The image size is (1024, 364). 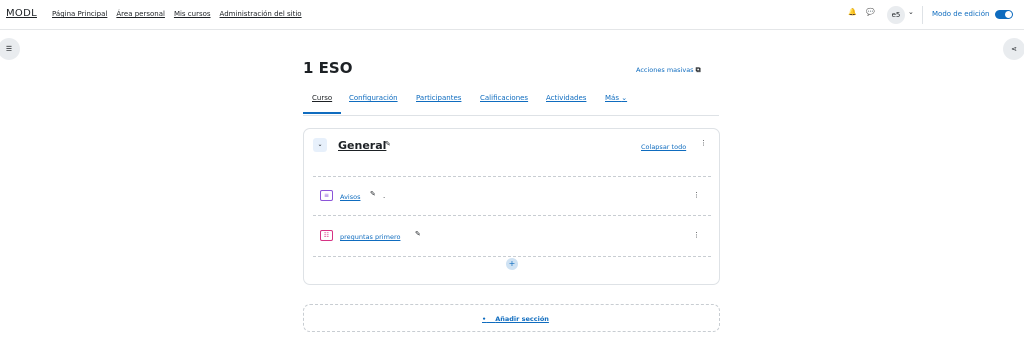 What do you see at coordinates (703, 143) in the screenshot?
I see `section-menu-icon: ⋮` at bounding box center [703, 143].